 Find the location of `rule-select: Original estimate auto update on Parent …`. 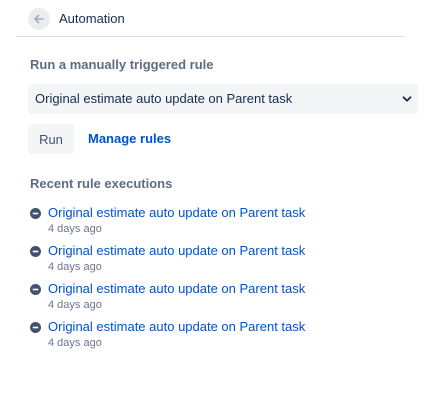

rule-select: Original estimate auto update on Parent … is located at coordinates (223, 99).